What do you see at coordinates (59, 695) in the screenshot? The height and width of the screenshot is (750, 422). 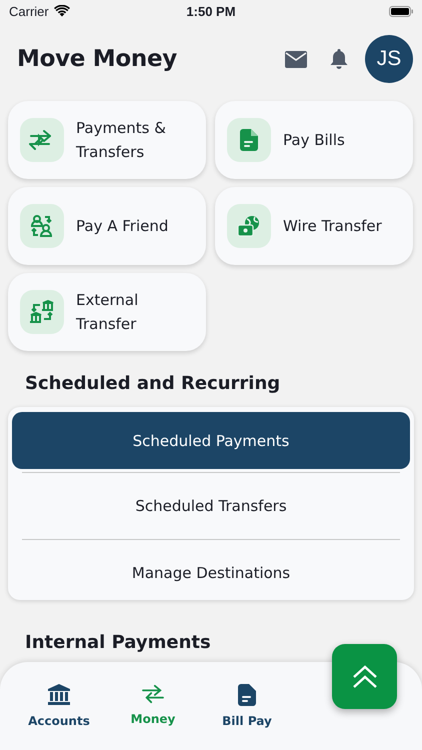 I see `bank-icon` at bounding box center [59, 695].